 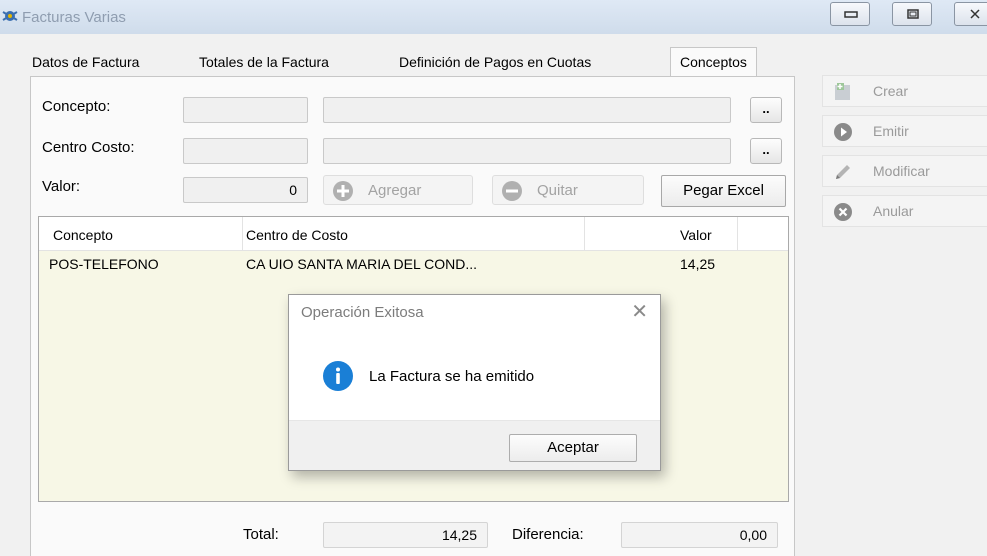 I want to click on anular-button: Anular, so click(x=904, y=211).